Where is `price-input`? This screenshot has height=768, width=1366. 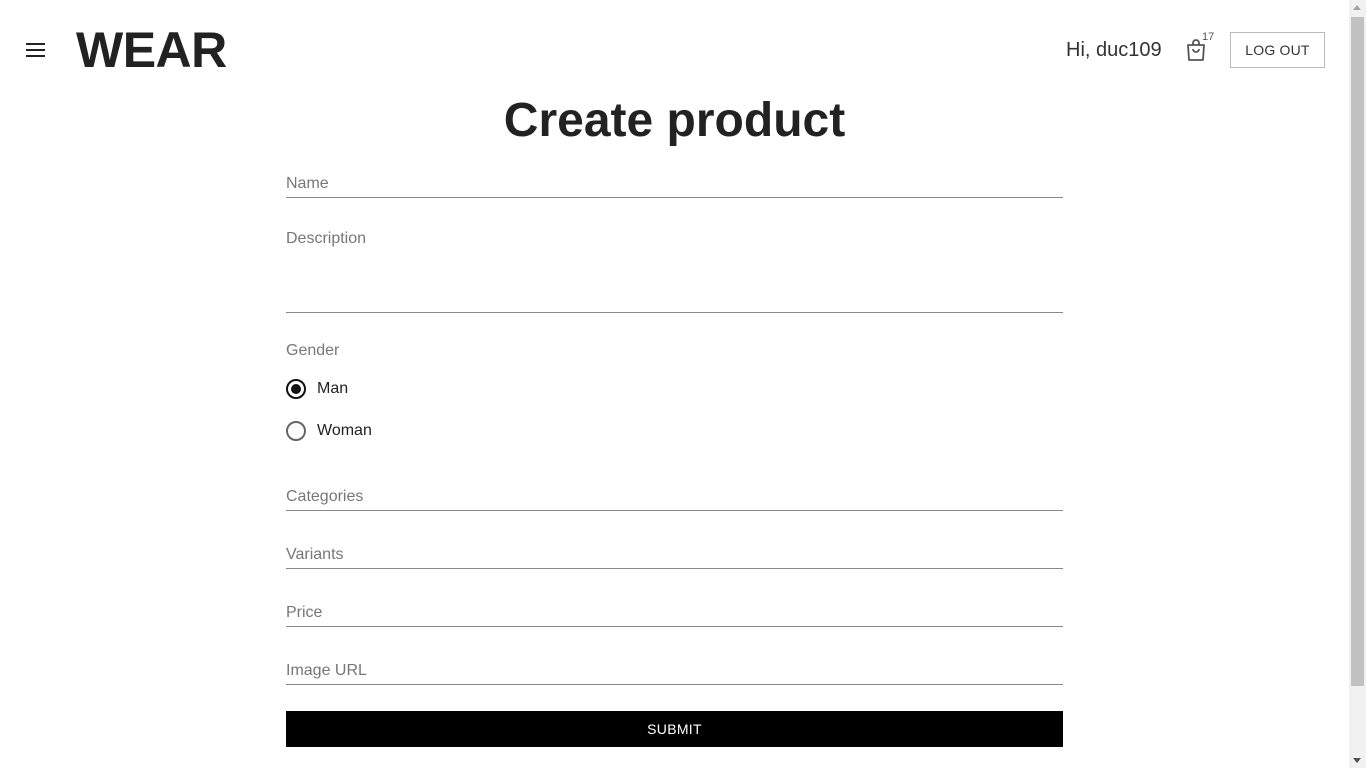
price-input is located at coordinates (674, 613).